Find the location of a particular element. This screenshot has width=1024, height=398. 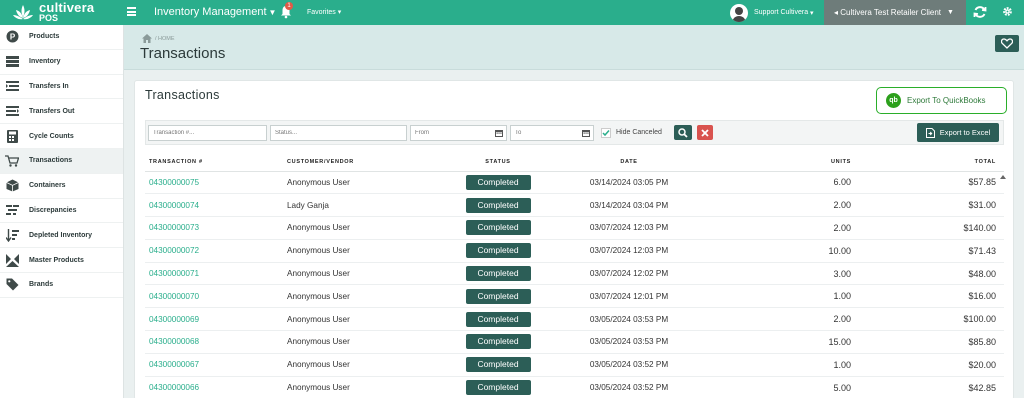

sidebar-item-brands: Brands is located at coordinates (61, 285).